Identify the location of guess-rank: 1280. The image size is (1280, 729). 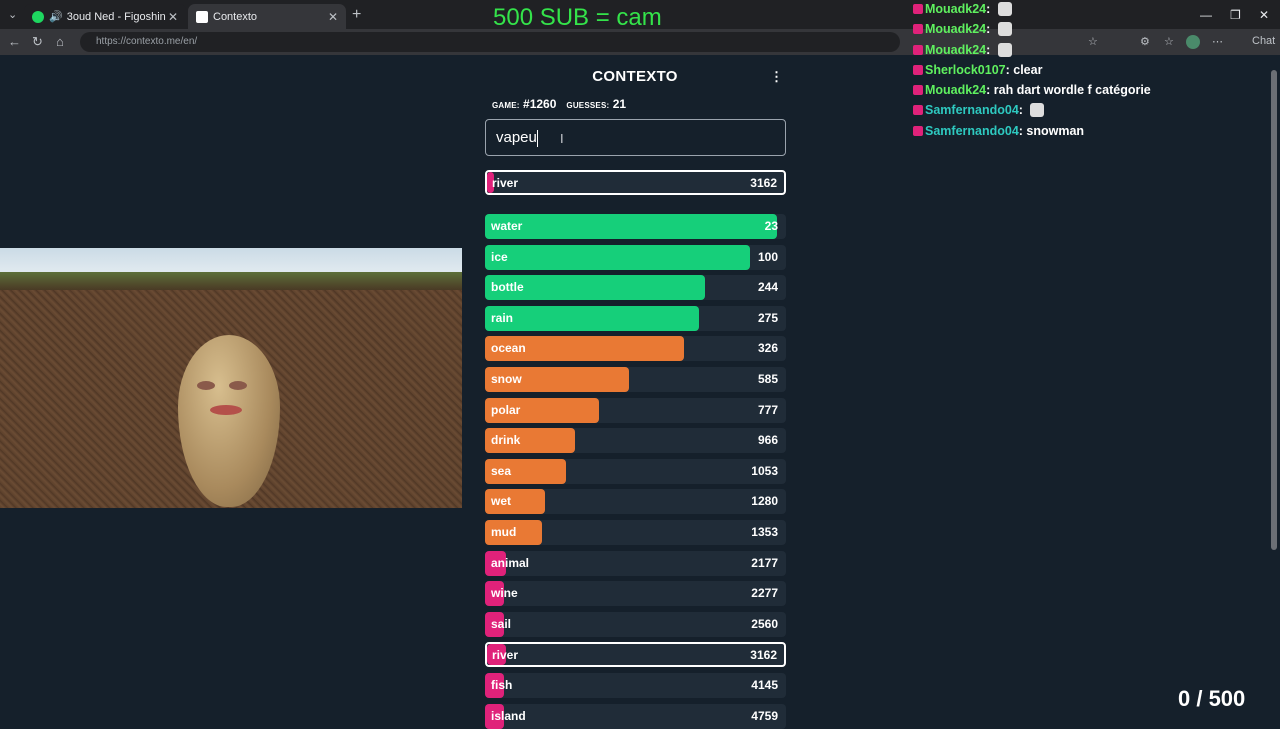
(764, 501).